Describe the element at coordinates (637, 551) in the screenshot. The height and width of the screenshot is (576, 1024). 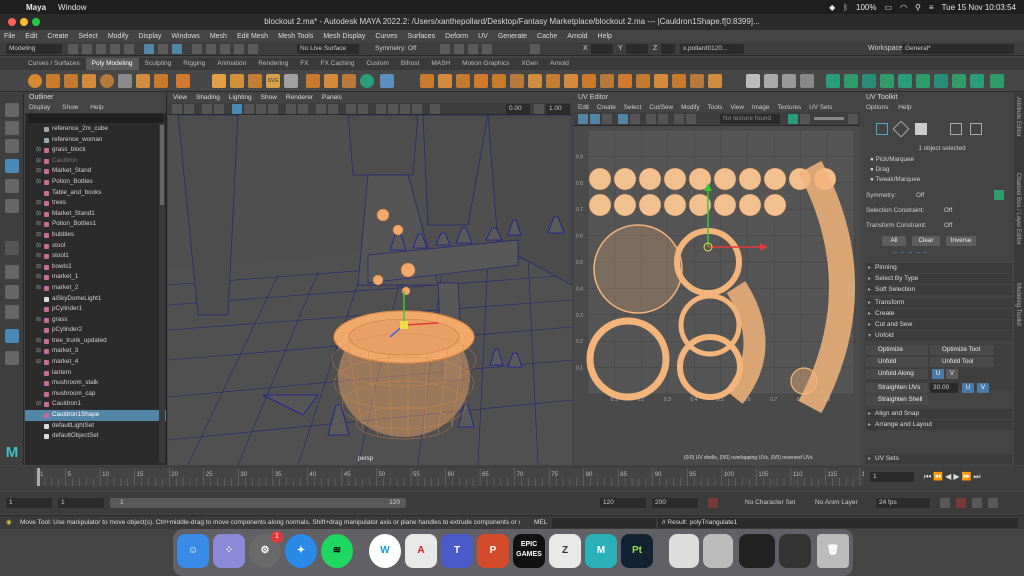
I see `substance-painter-icon: Pt` at that location.